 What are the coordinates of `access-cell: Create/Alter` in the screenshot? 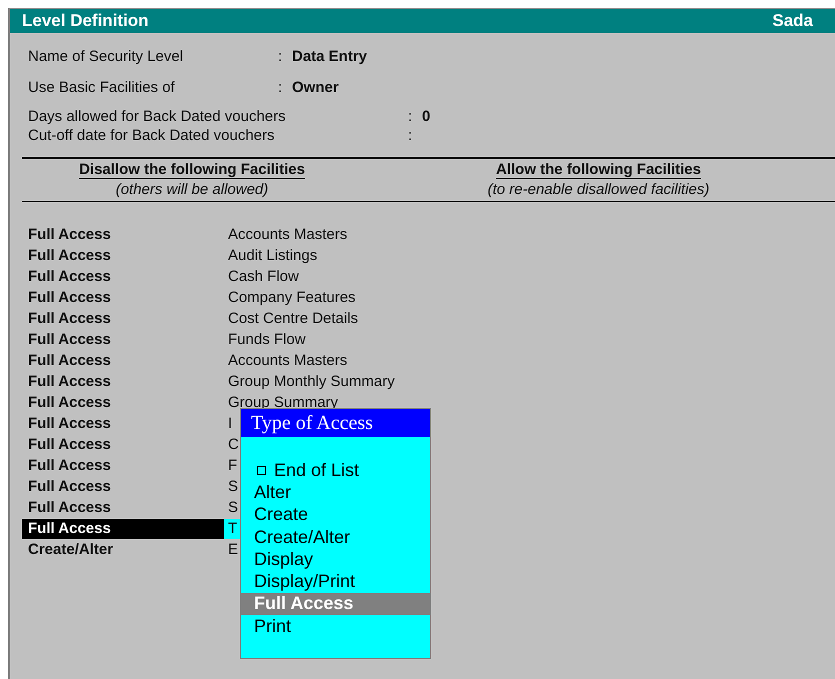 It's located at (123, 550).